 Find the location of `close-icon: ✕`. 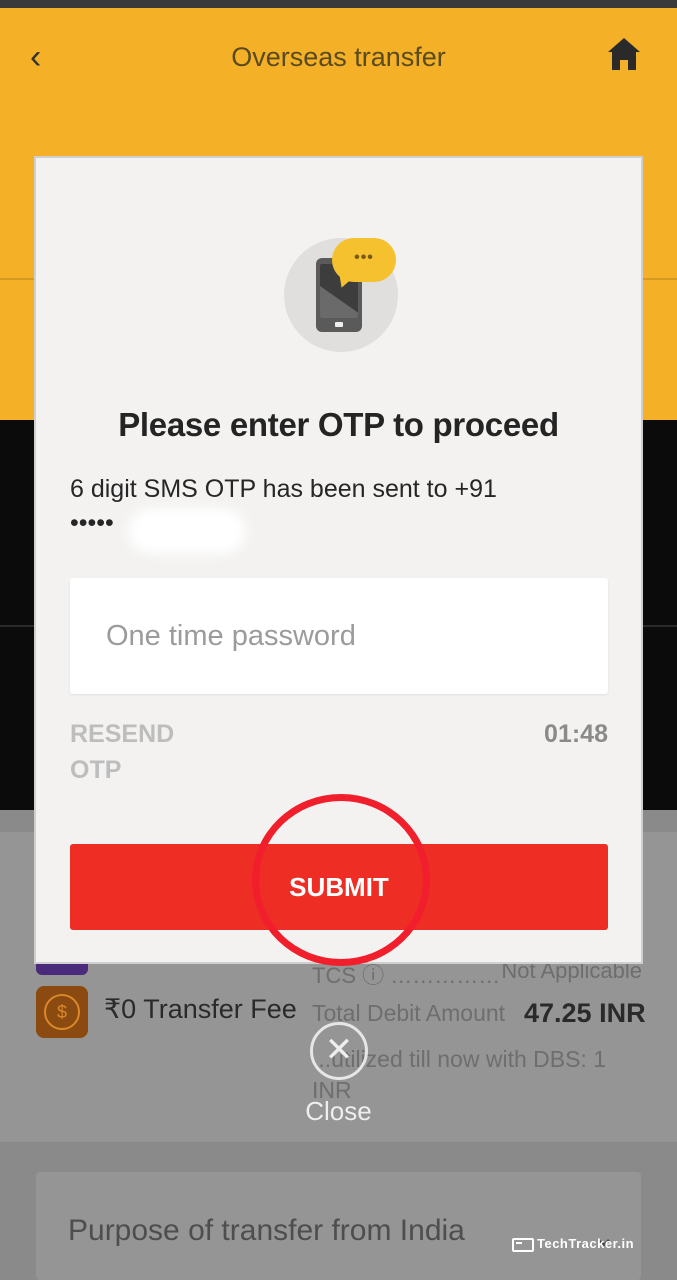

close-icon: ✕ is located at coordinates (339, 1050).